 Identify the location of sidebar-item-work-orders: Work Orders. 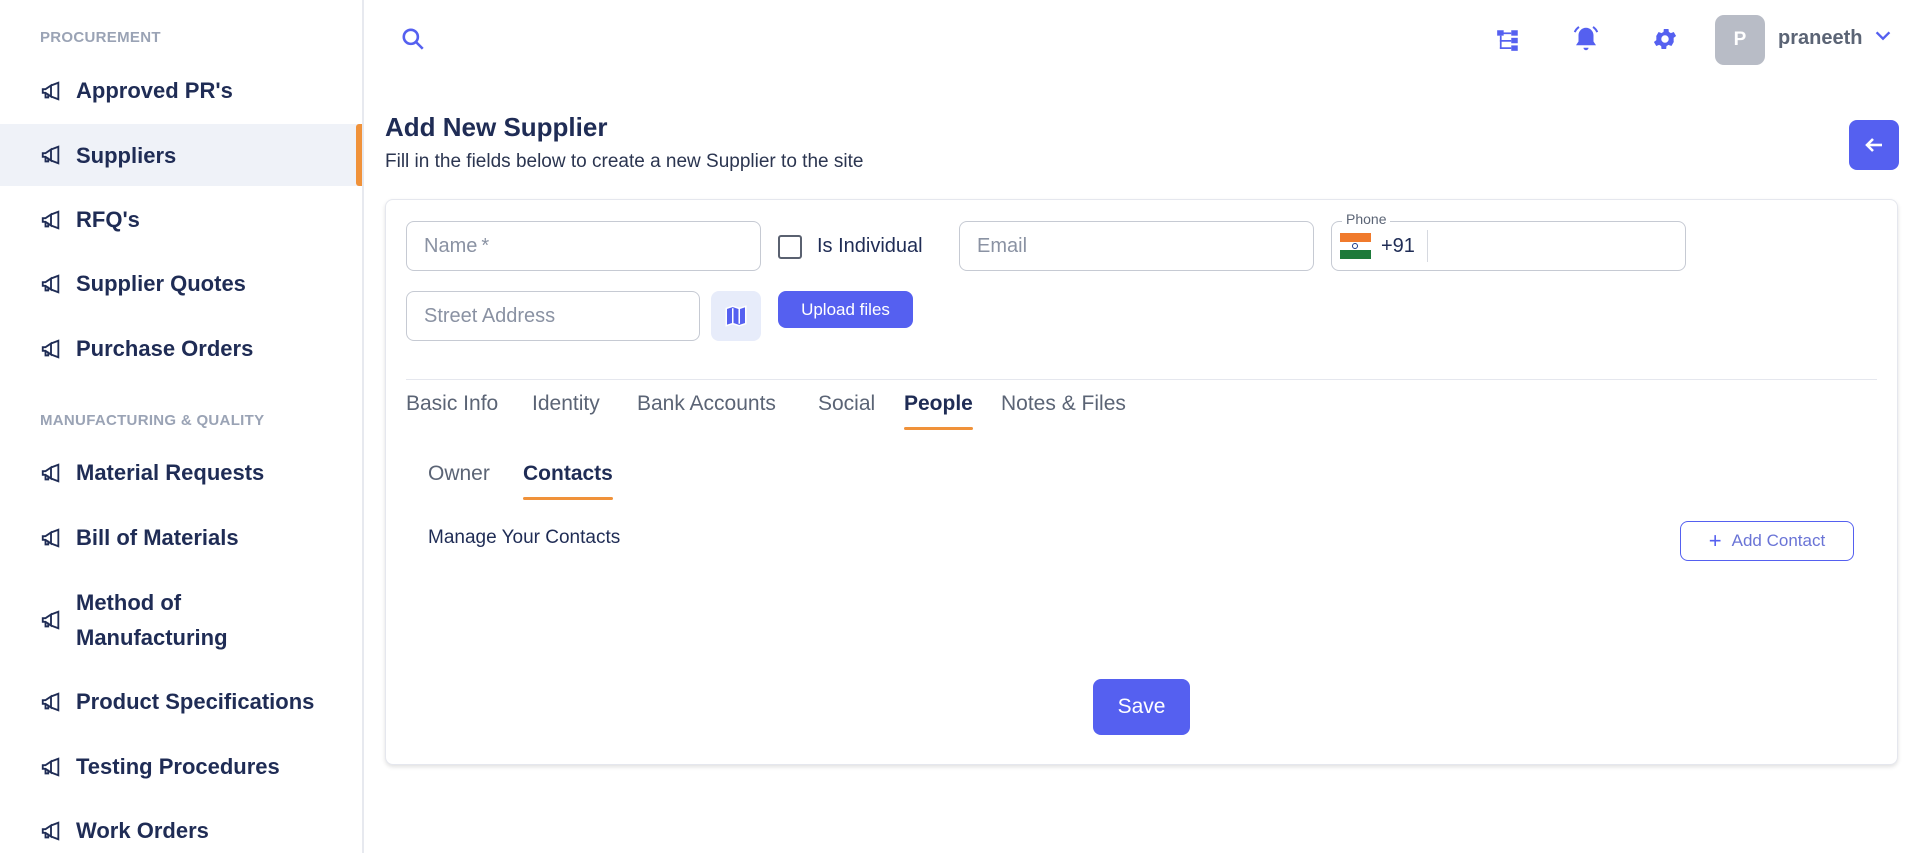
(181, 830).